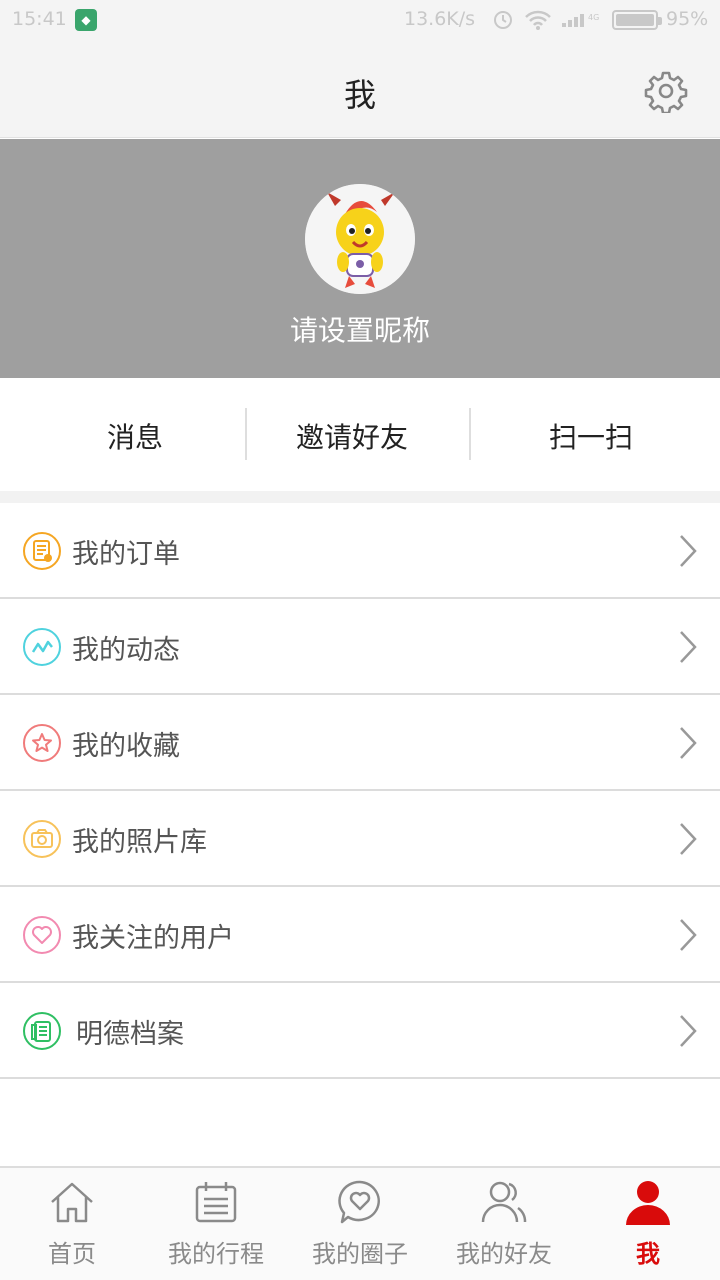  Describe the element at coordinates (135, 436) in the screenshot. I see `messages-button: 消息` at that location.